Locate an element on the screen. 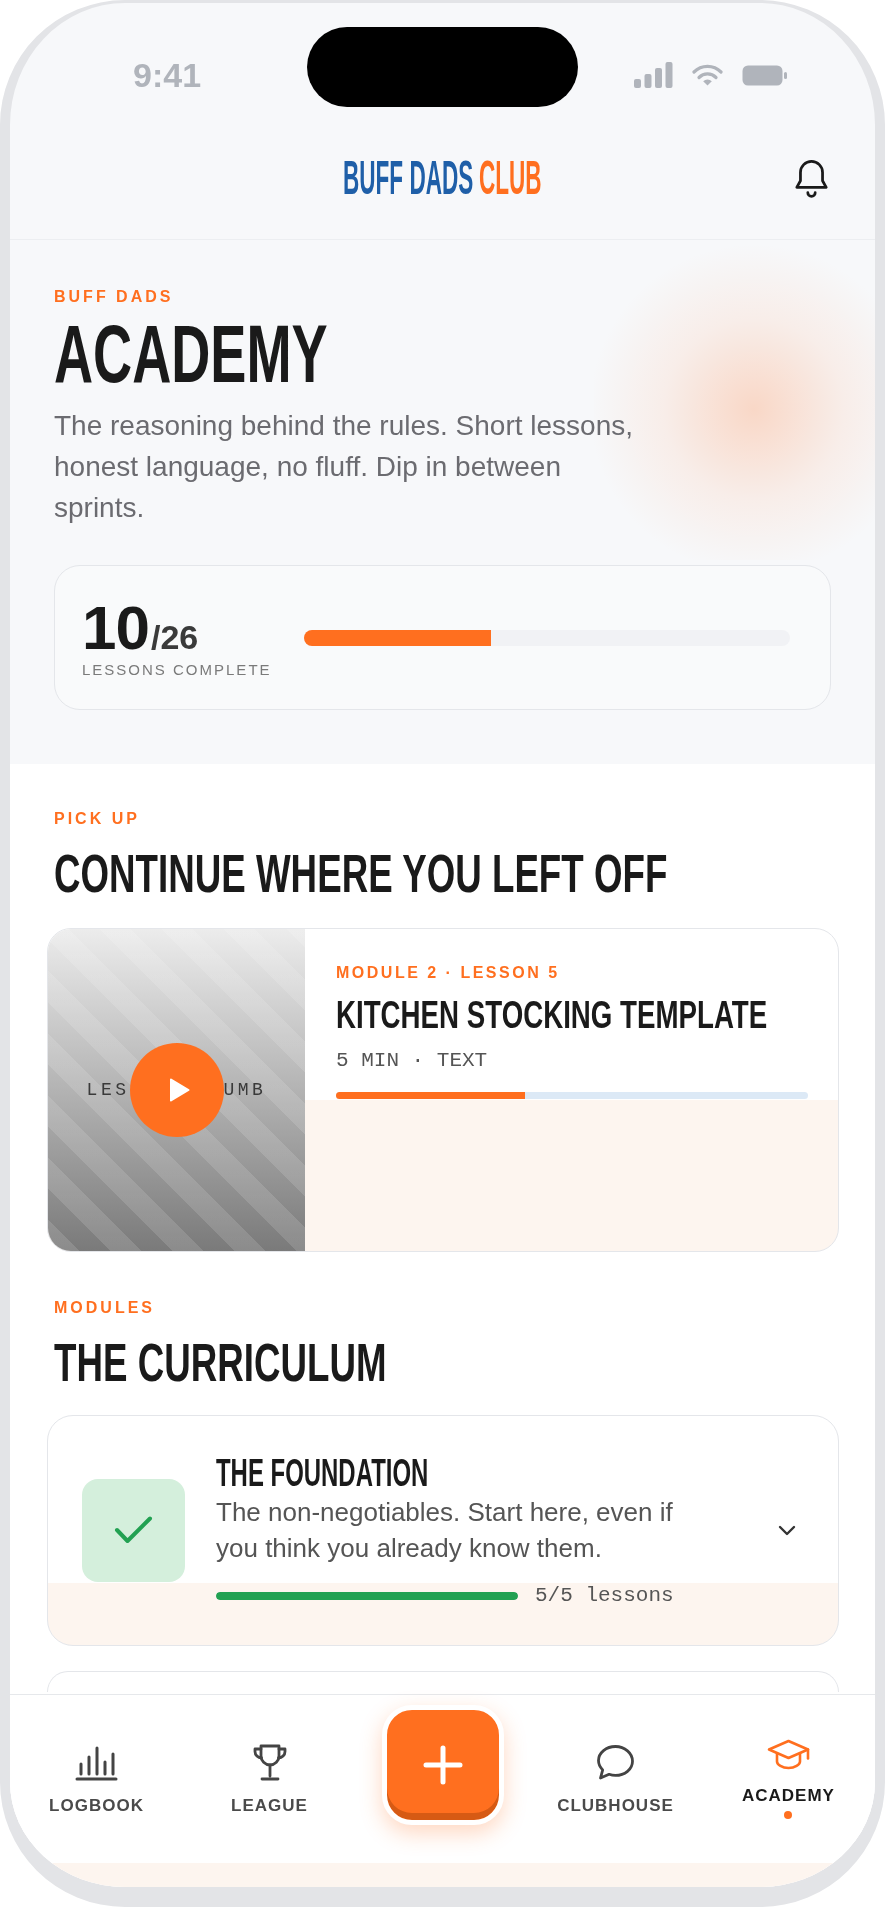 The image size is (885, 1907). thumbnail-label: UMB is located at coordinates (245, 1090).